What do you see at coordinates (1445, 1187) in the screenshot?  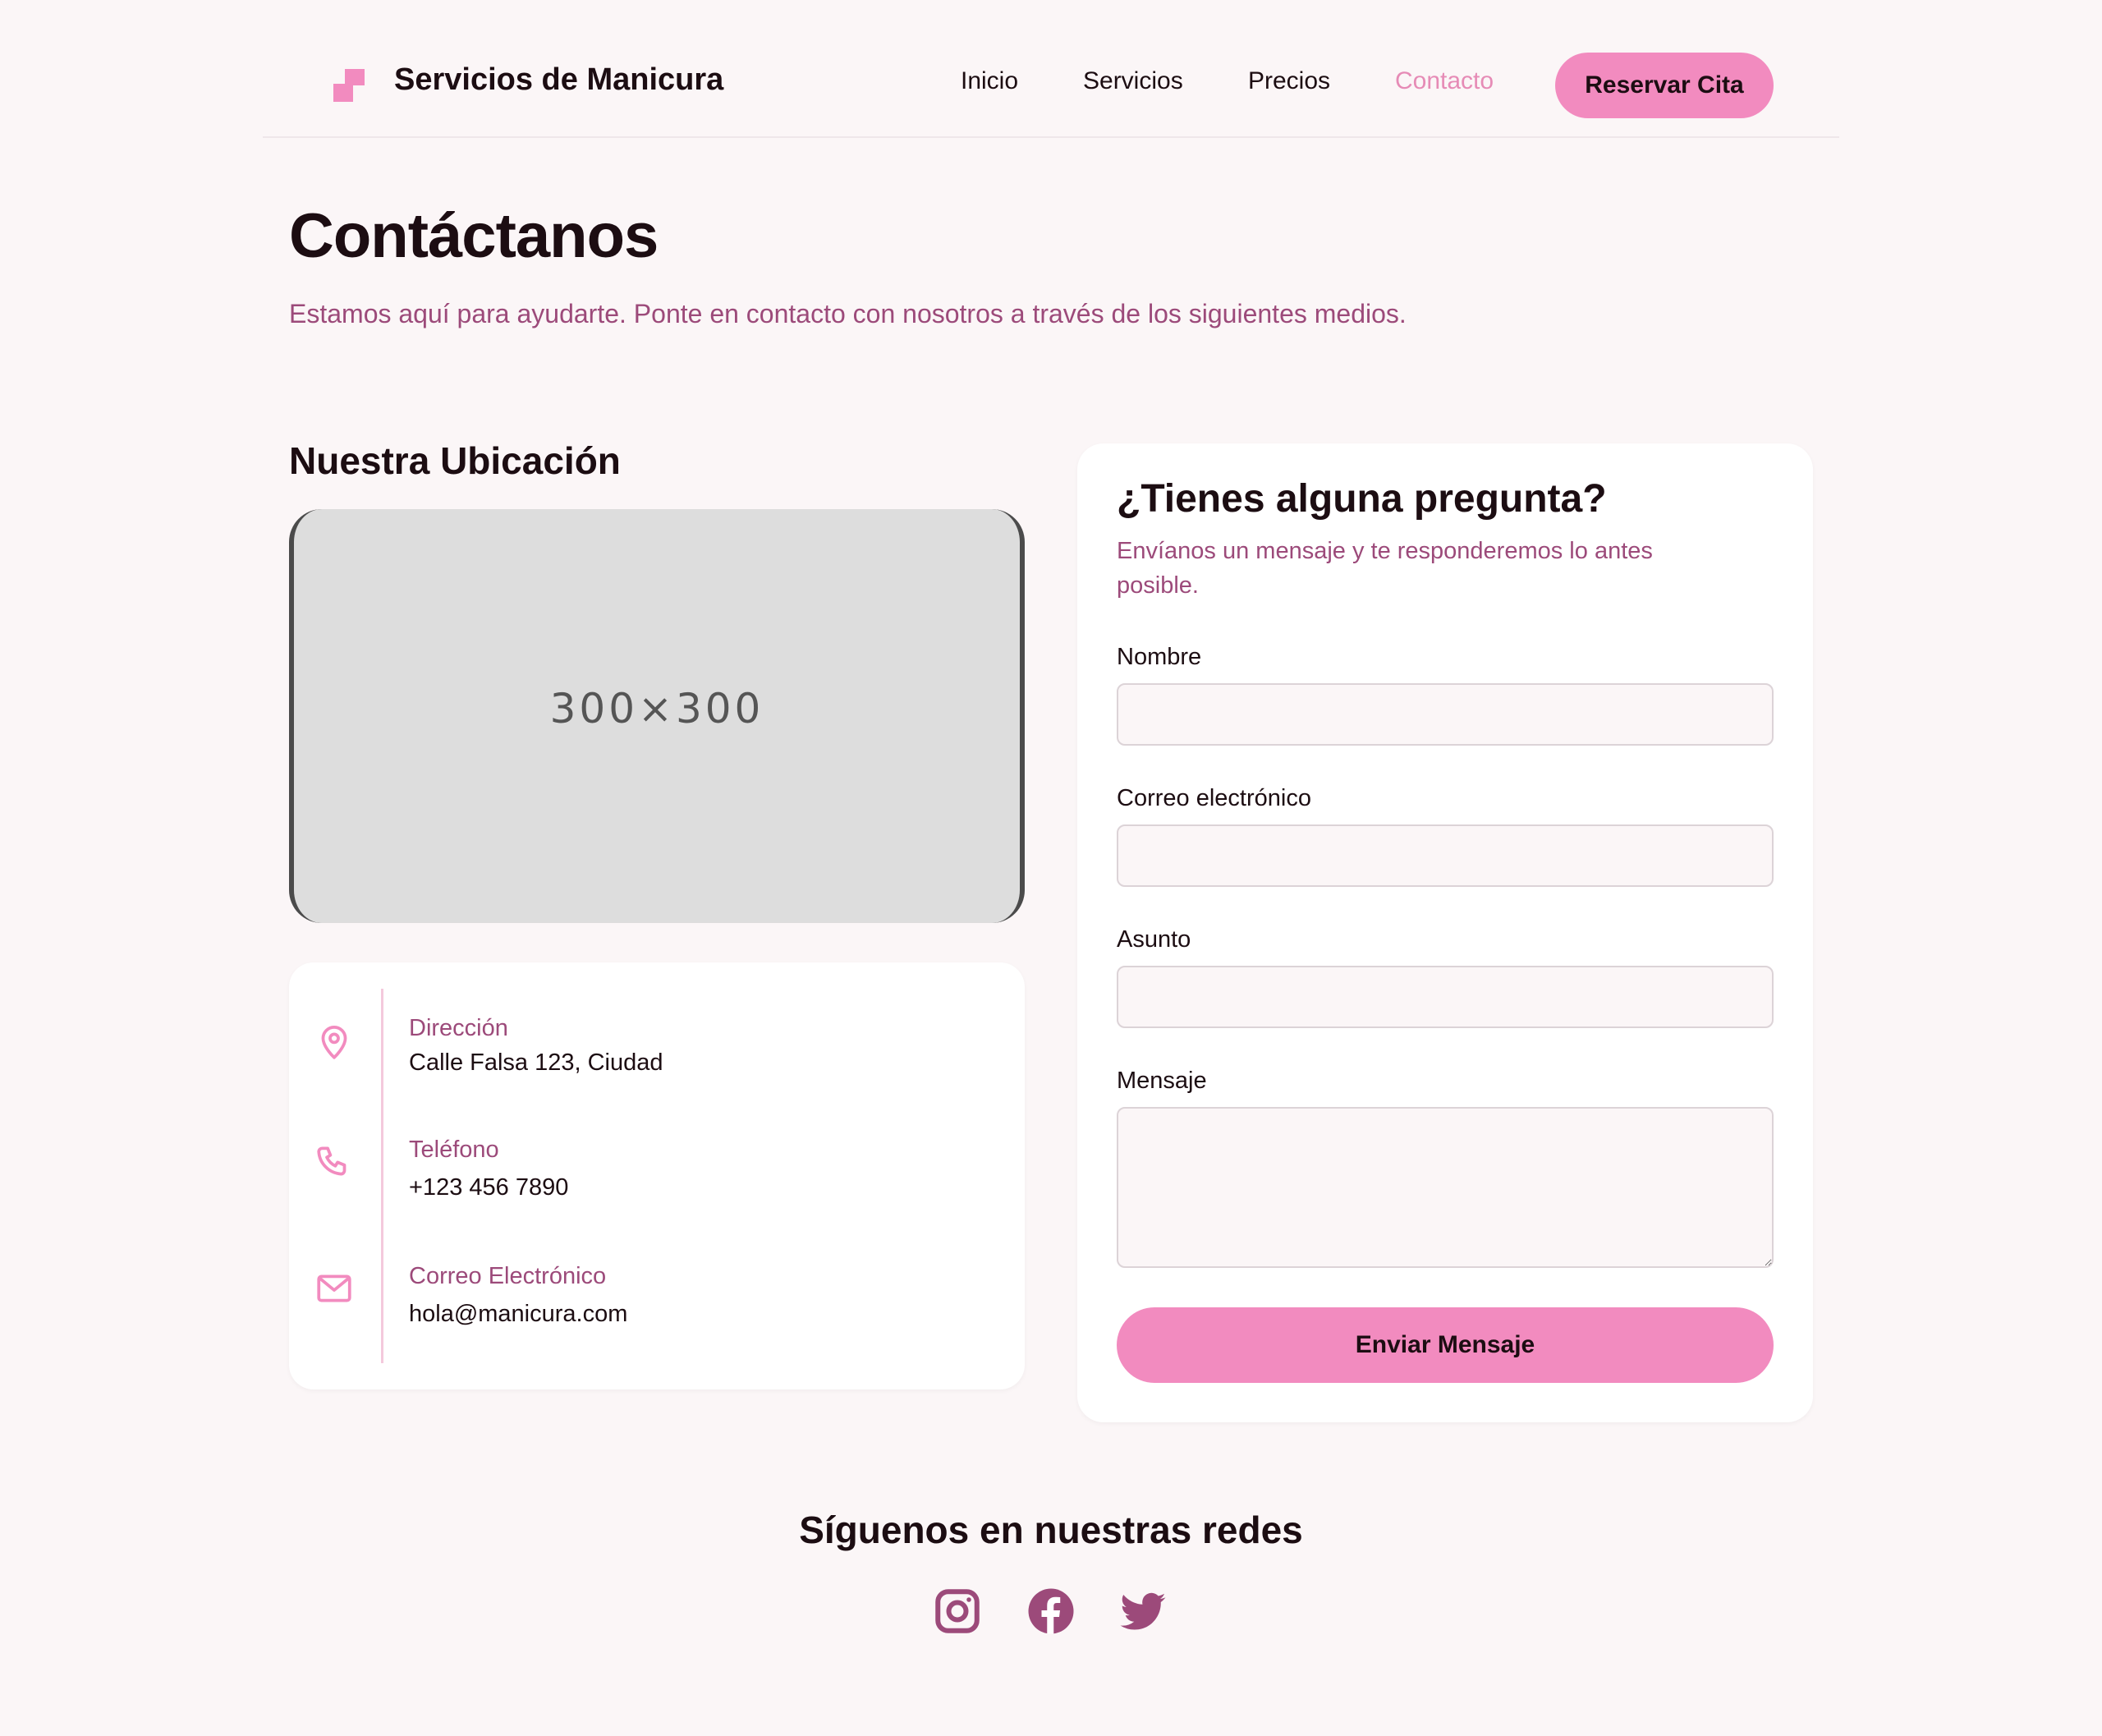 I see `message-textarea` at bounding box center [1445, 1187].